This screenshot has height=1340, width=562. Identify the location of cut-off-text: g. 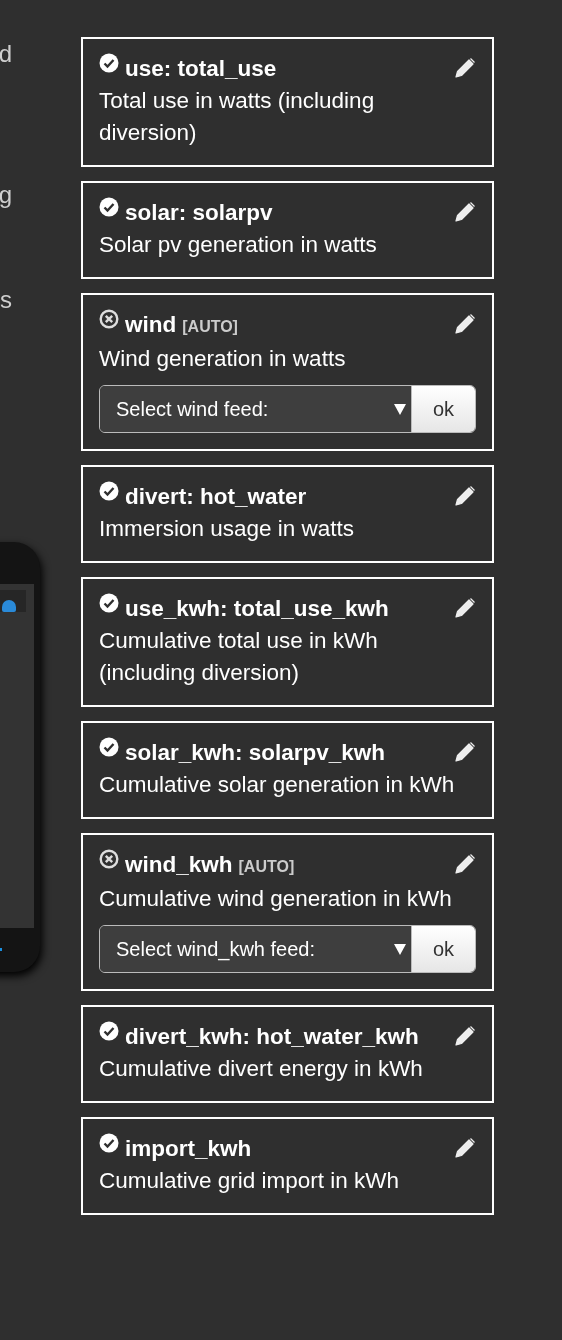
(6, 195).